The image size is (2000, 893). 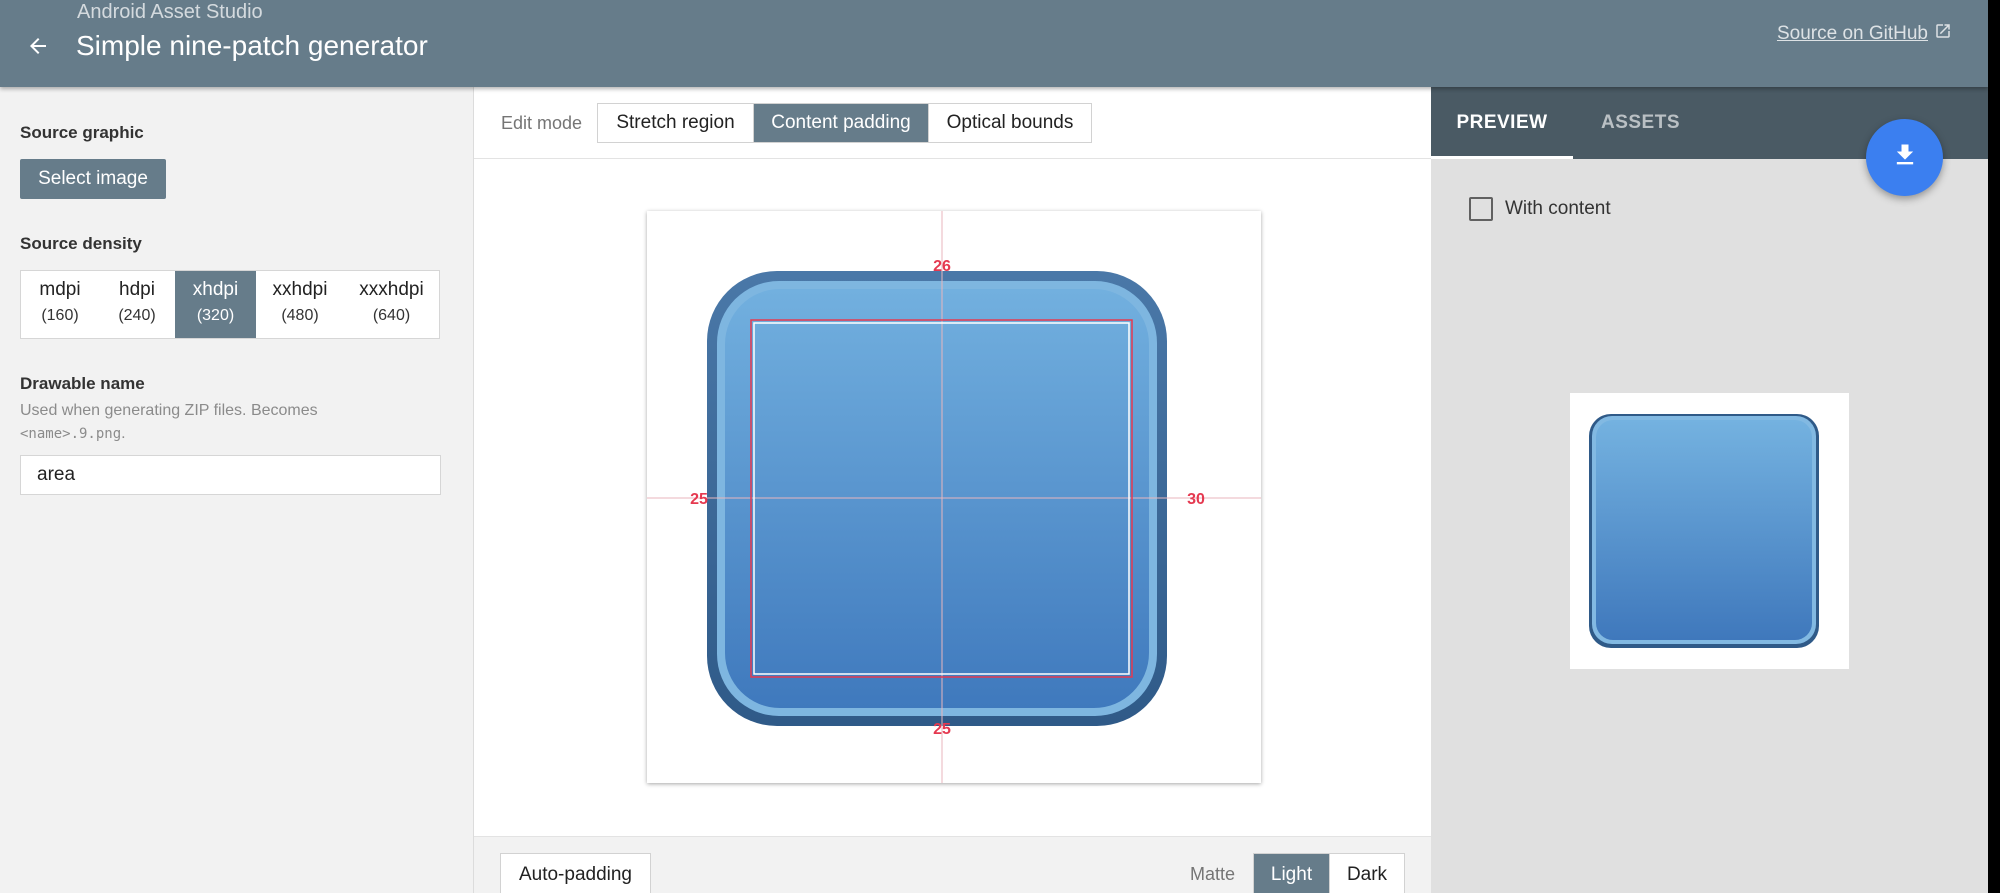 What do you see at coordinates (230, 475) in the screenshot?
I see `drawable-name-input` at bounding box center [230, 475].